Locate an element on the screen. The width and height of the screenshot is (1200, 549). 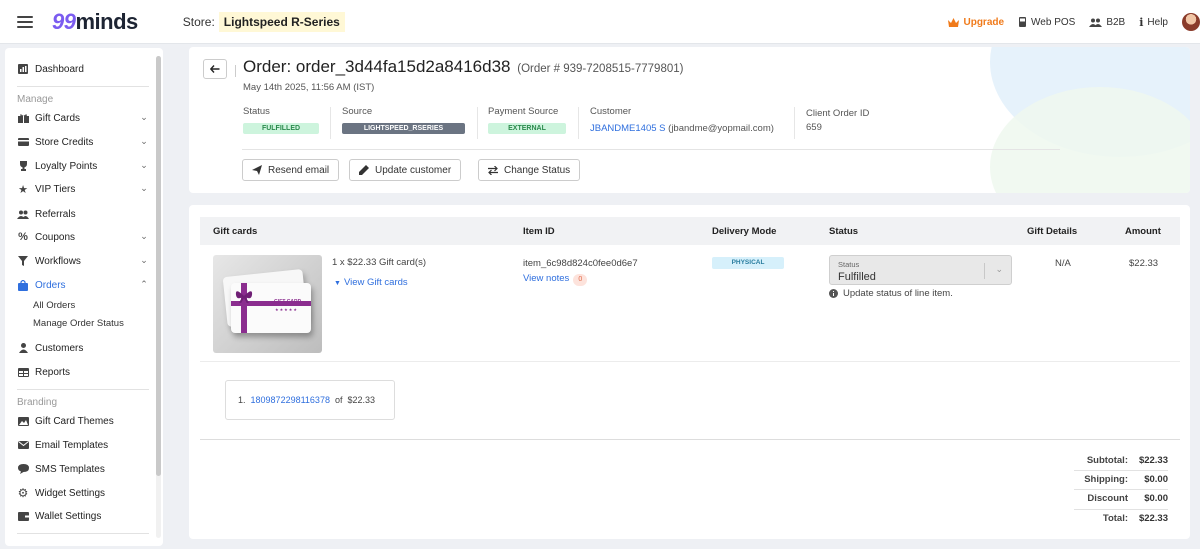
sidebar-subitem-manage-order-status: Manage Order Status is located at coordinates (78, 323).